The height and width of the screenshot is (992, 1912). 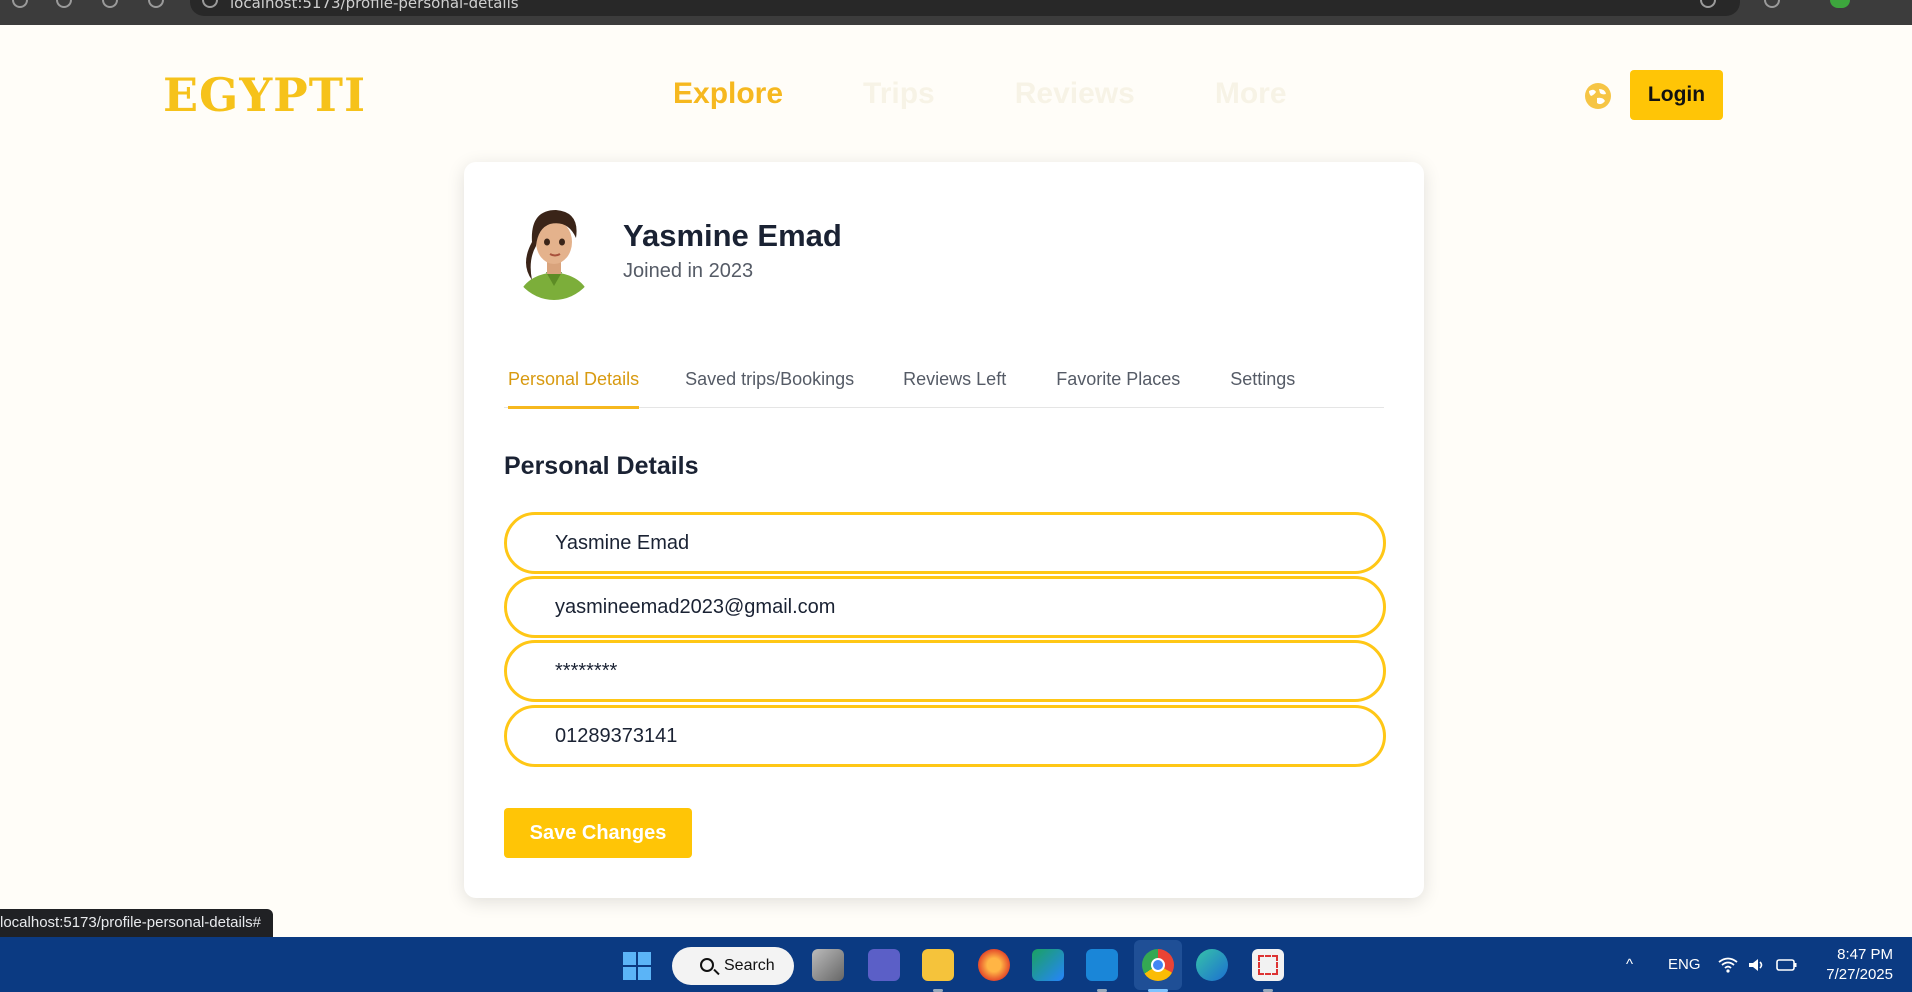 I want to click on tab-favorite-places: Favorite Places, so click(x=1118, y=379).